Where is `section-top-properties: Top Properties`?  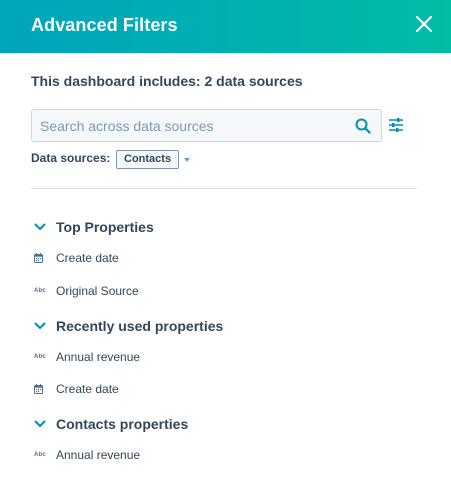 section-top-properties: Top Properties is located at coordinates (94, 227).